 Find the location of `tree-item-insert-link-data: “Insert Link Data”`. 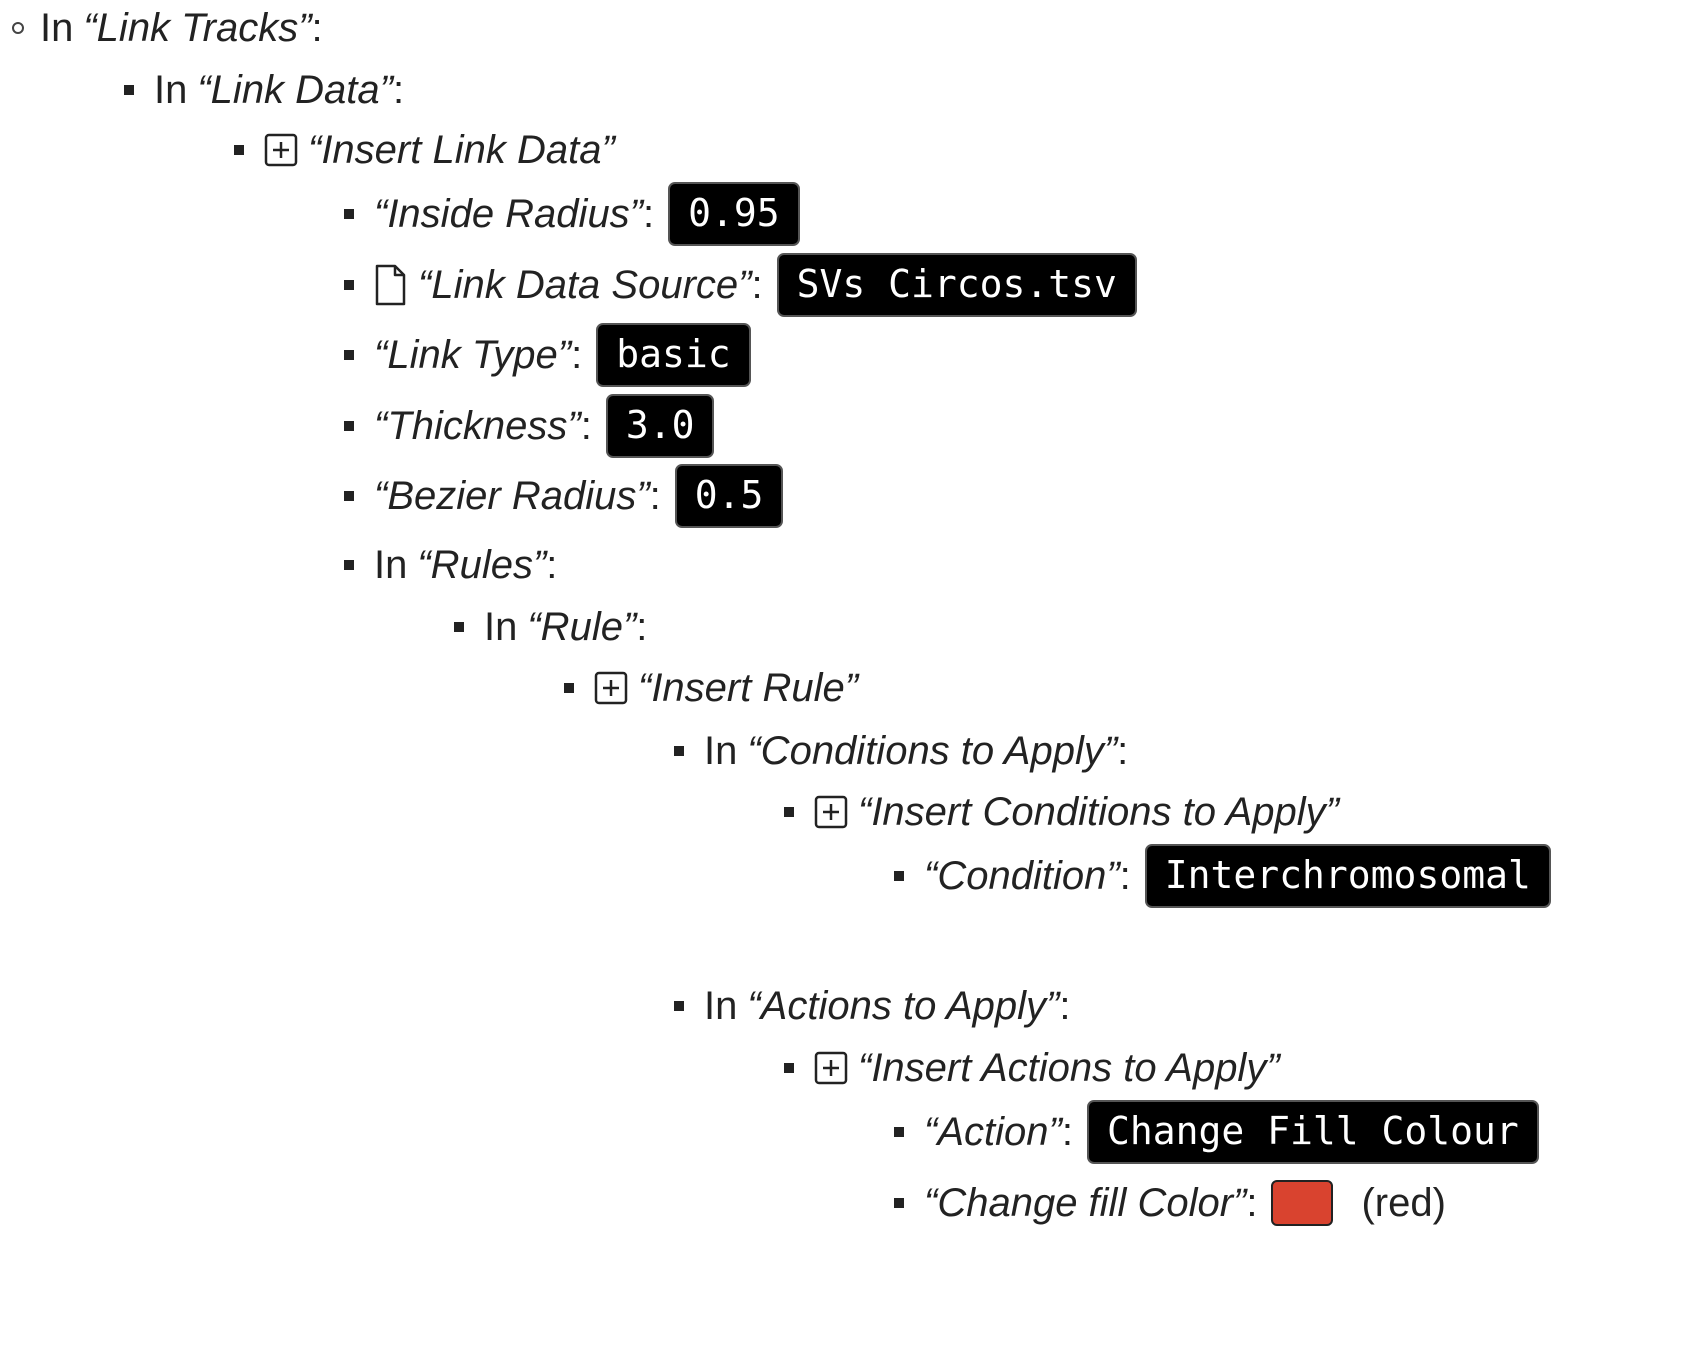

tree-item-insert-link-data: “Insert Link Data” is located at coordinates (424, 150).